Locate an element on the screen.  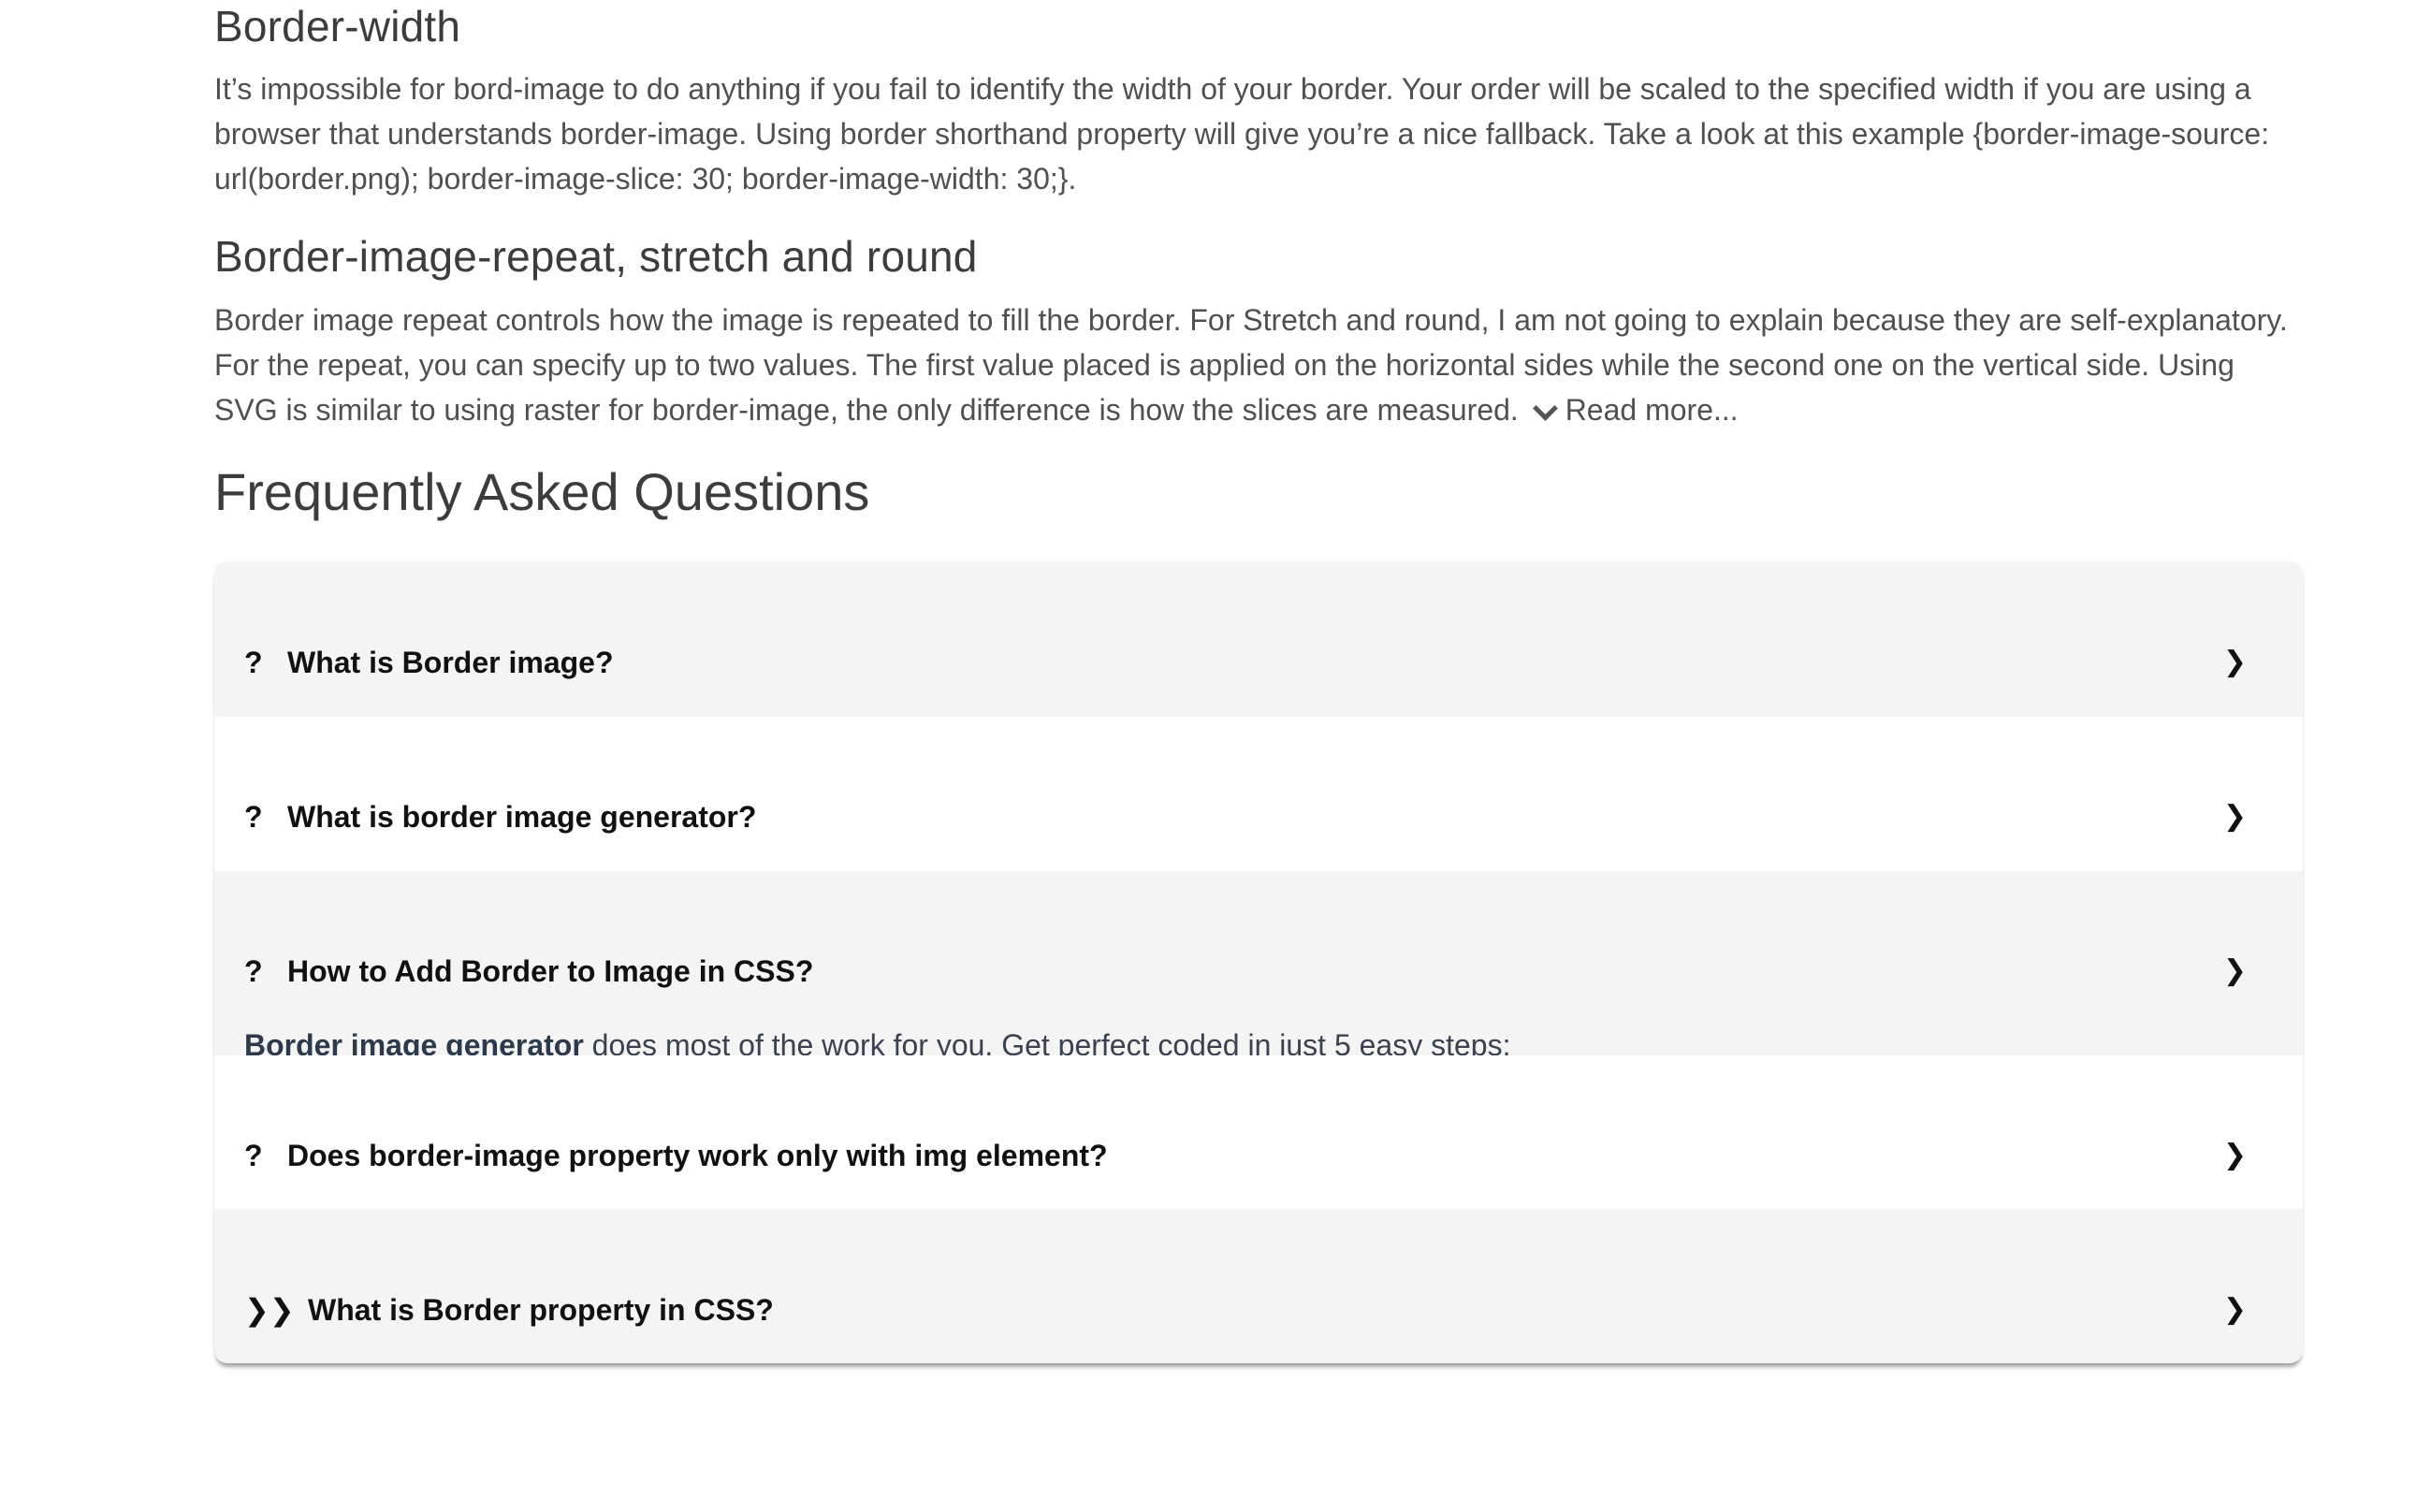
double-chevron-icon: ❯❯ is located at coordinates (269, 1310).